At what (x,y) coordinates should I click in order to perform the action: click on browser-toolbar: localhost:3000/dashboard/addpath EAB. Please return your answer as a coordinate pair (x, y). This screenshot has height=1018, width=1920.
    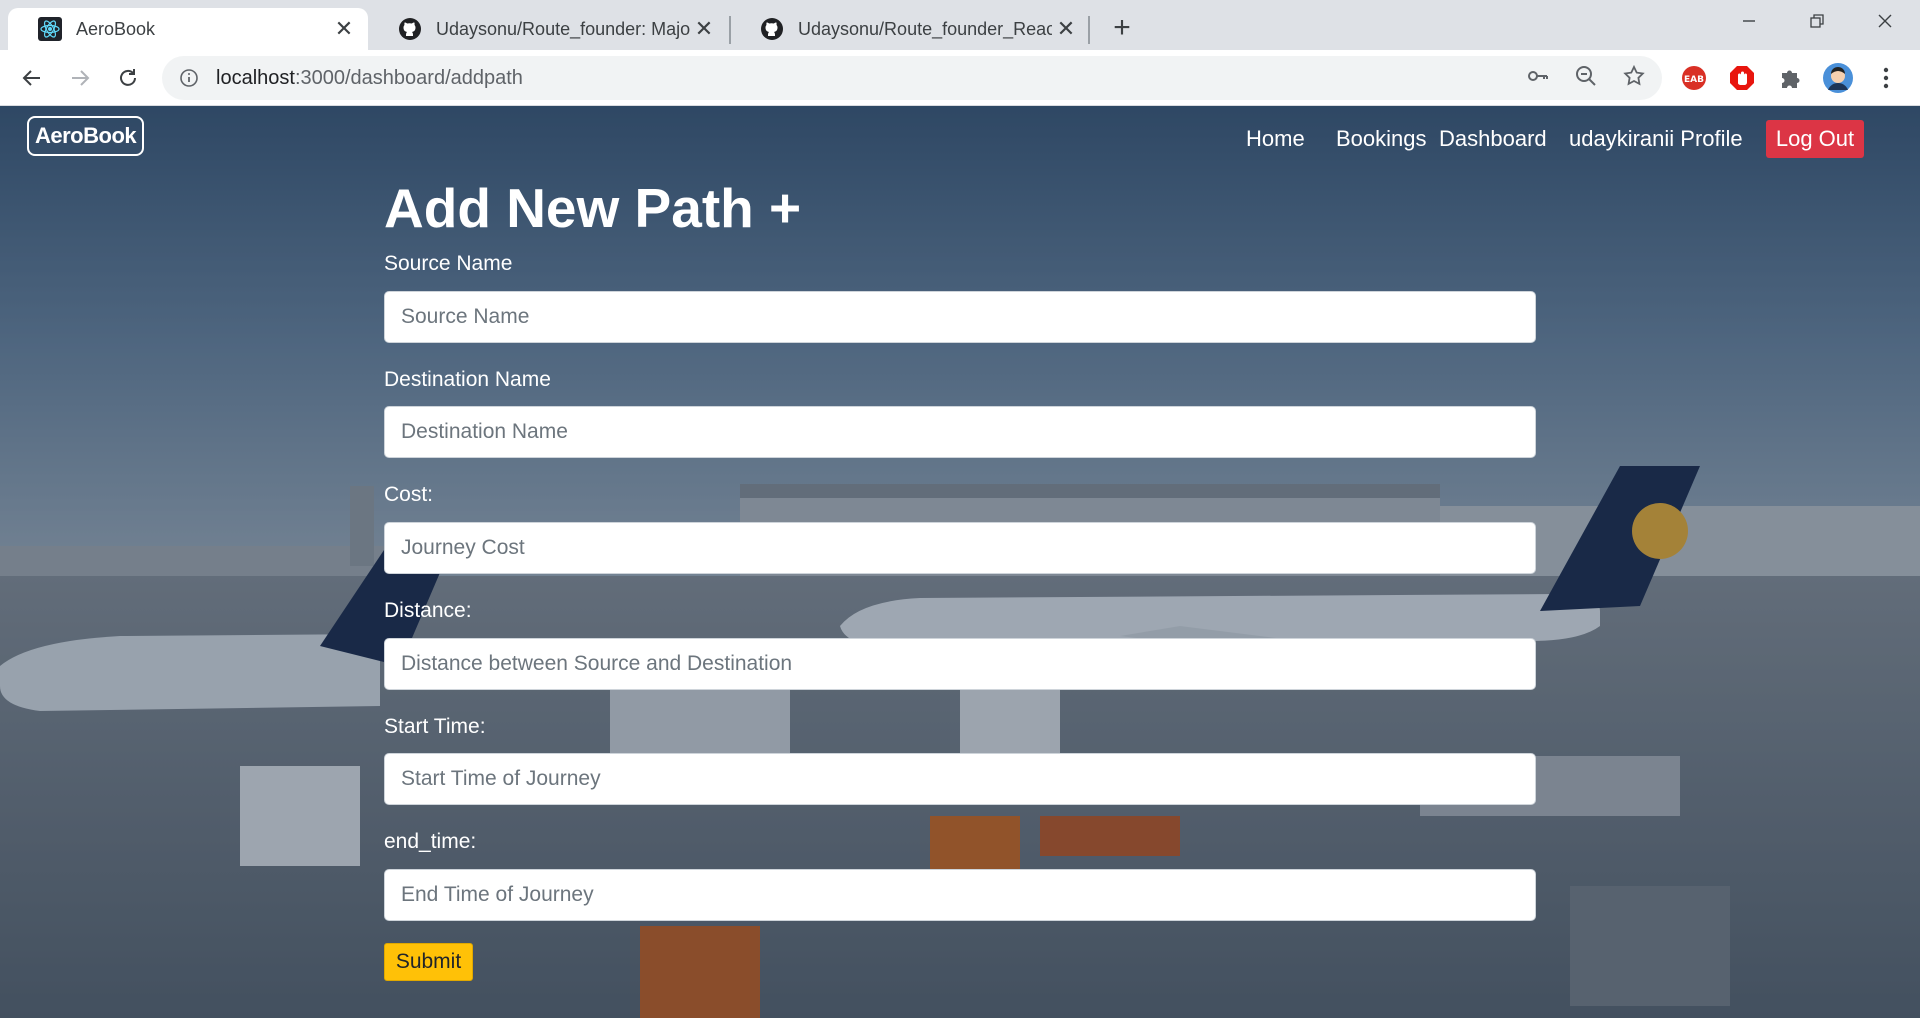
    Looking at the image, I should click on (960, 78).